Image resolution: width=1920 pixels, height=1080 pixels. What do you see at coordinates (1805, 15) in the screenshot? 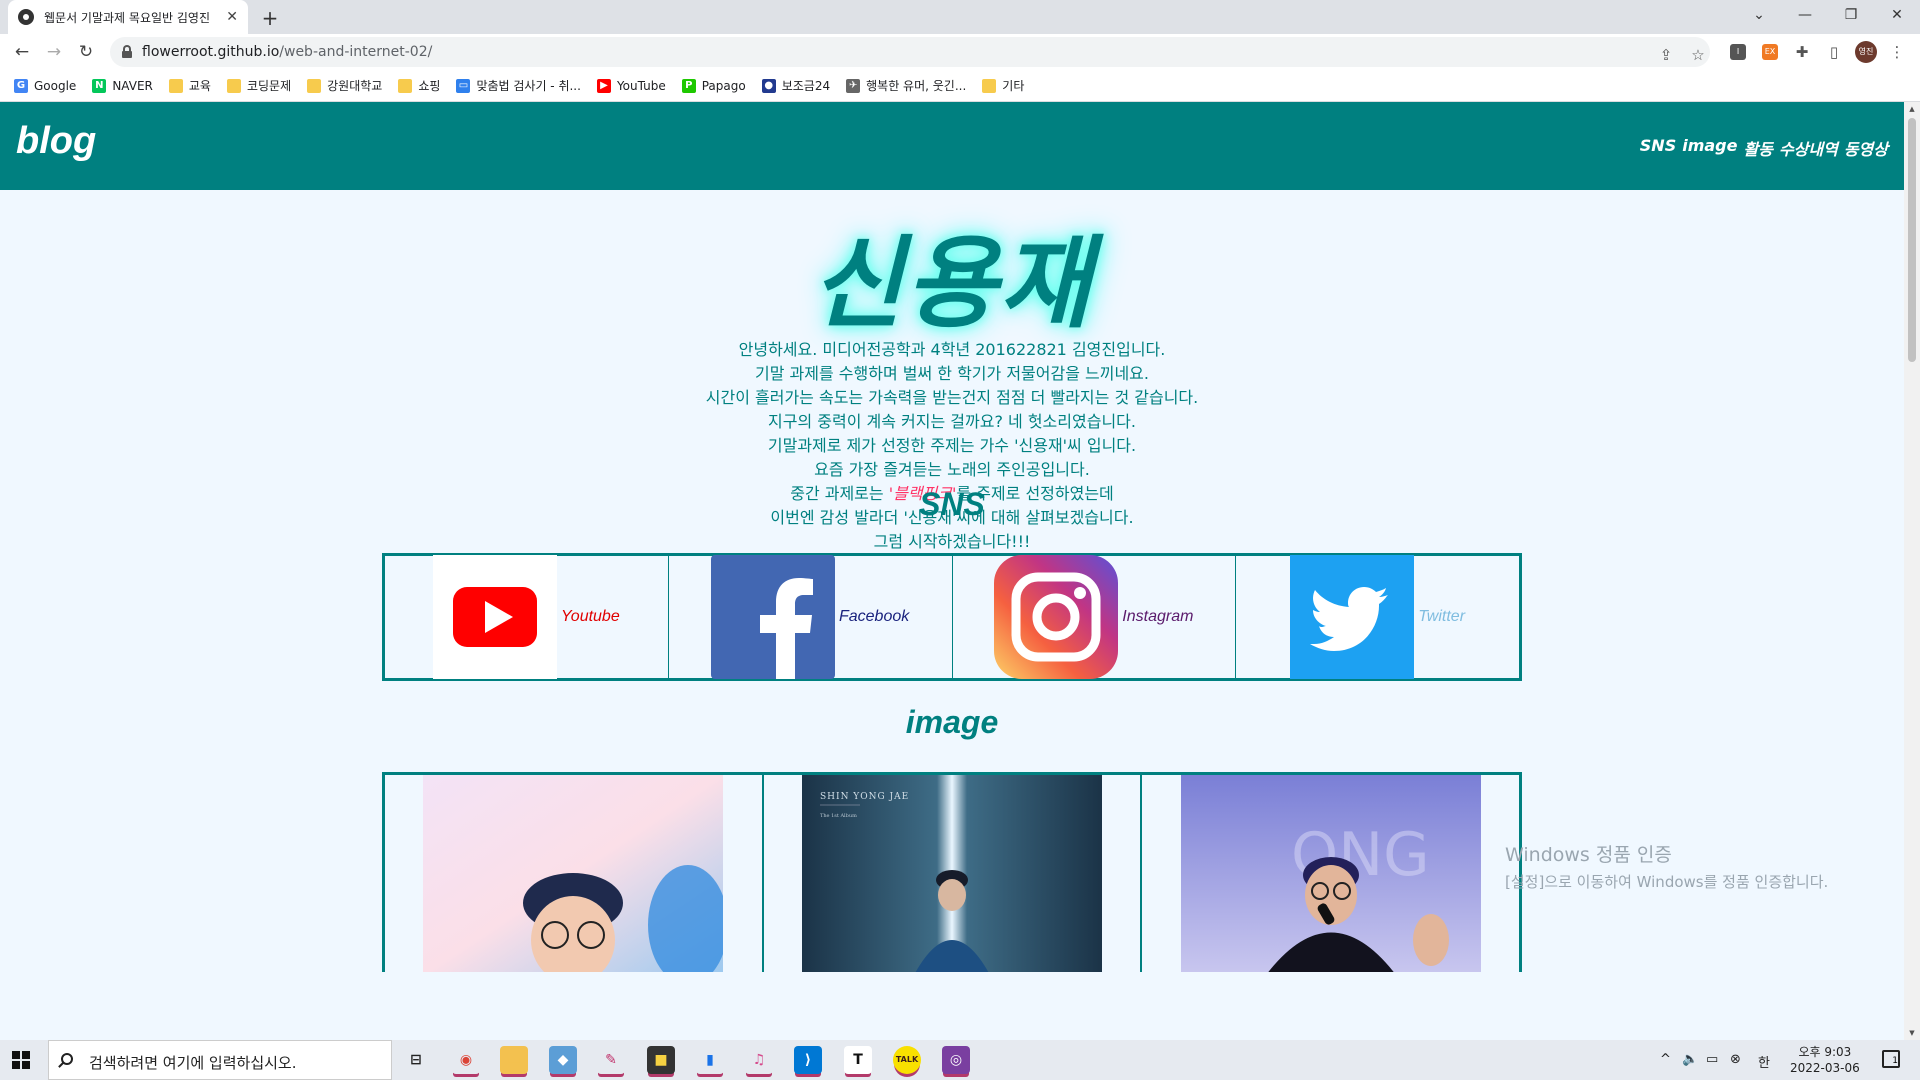
I see `minimize-button: —` at bounding box center [1805, 15].